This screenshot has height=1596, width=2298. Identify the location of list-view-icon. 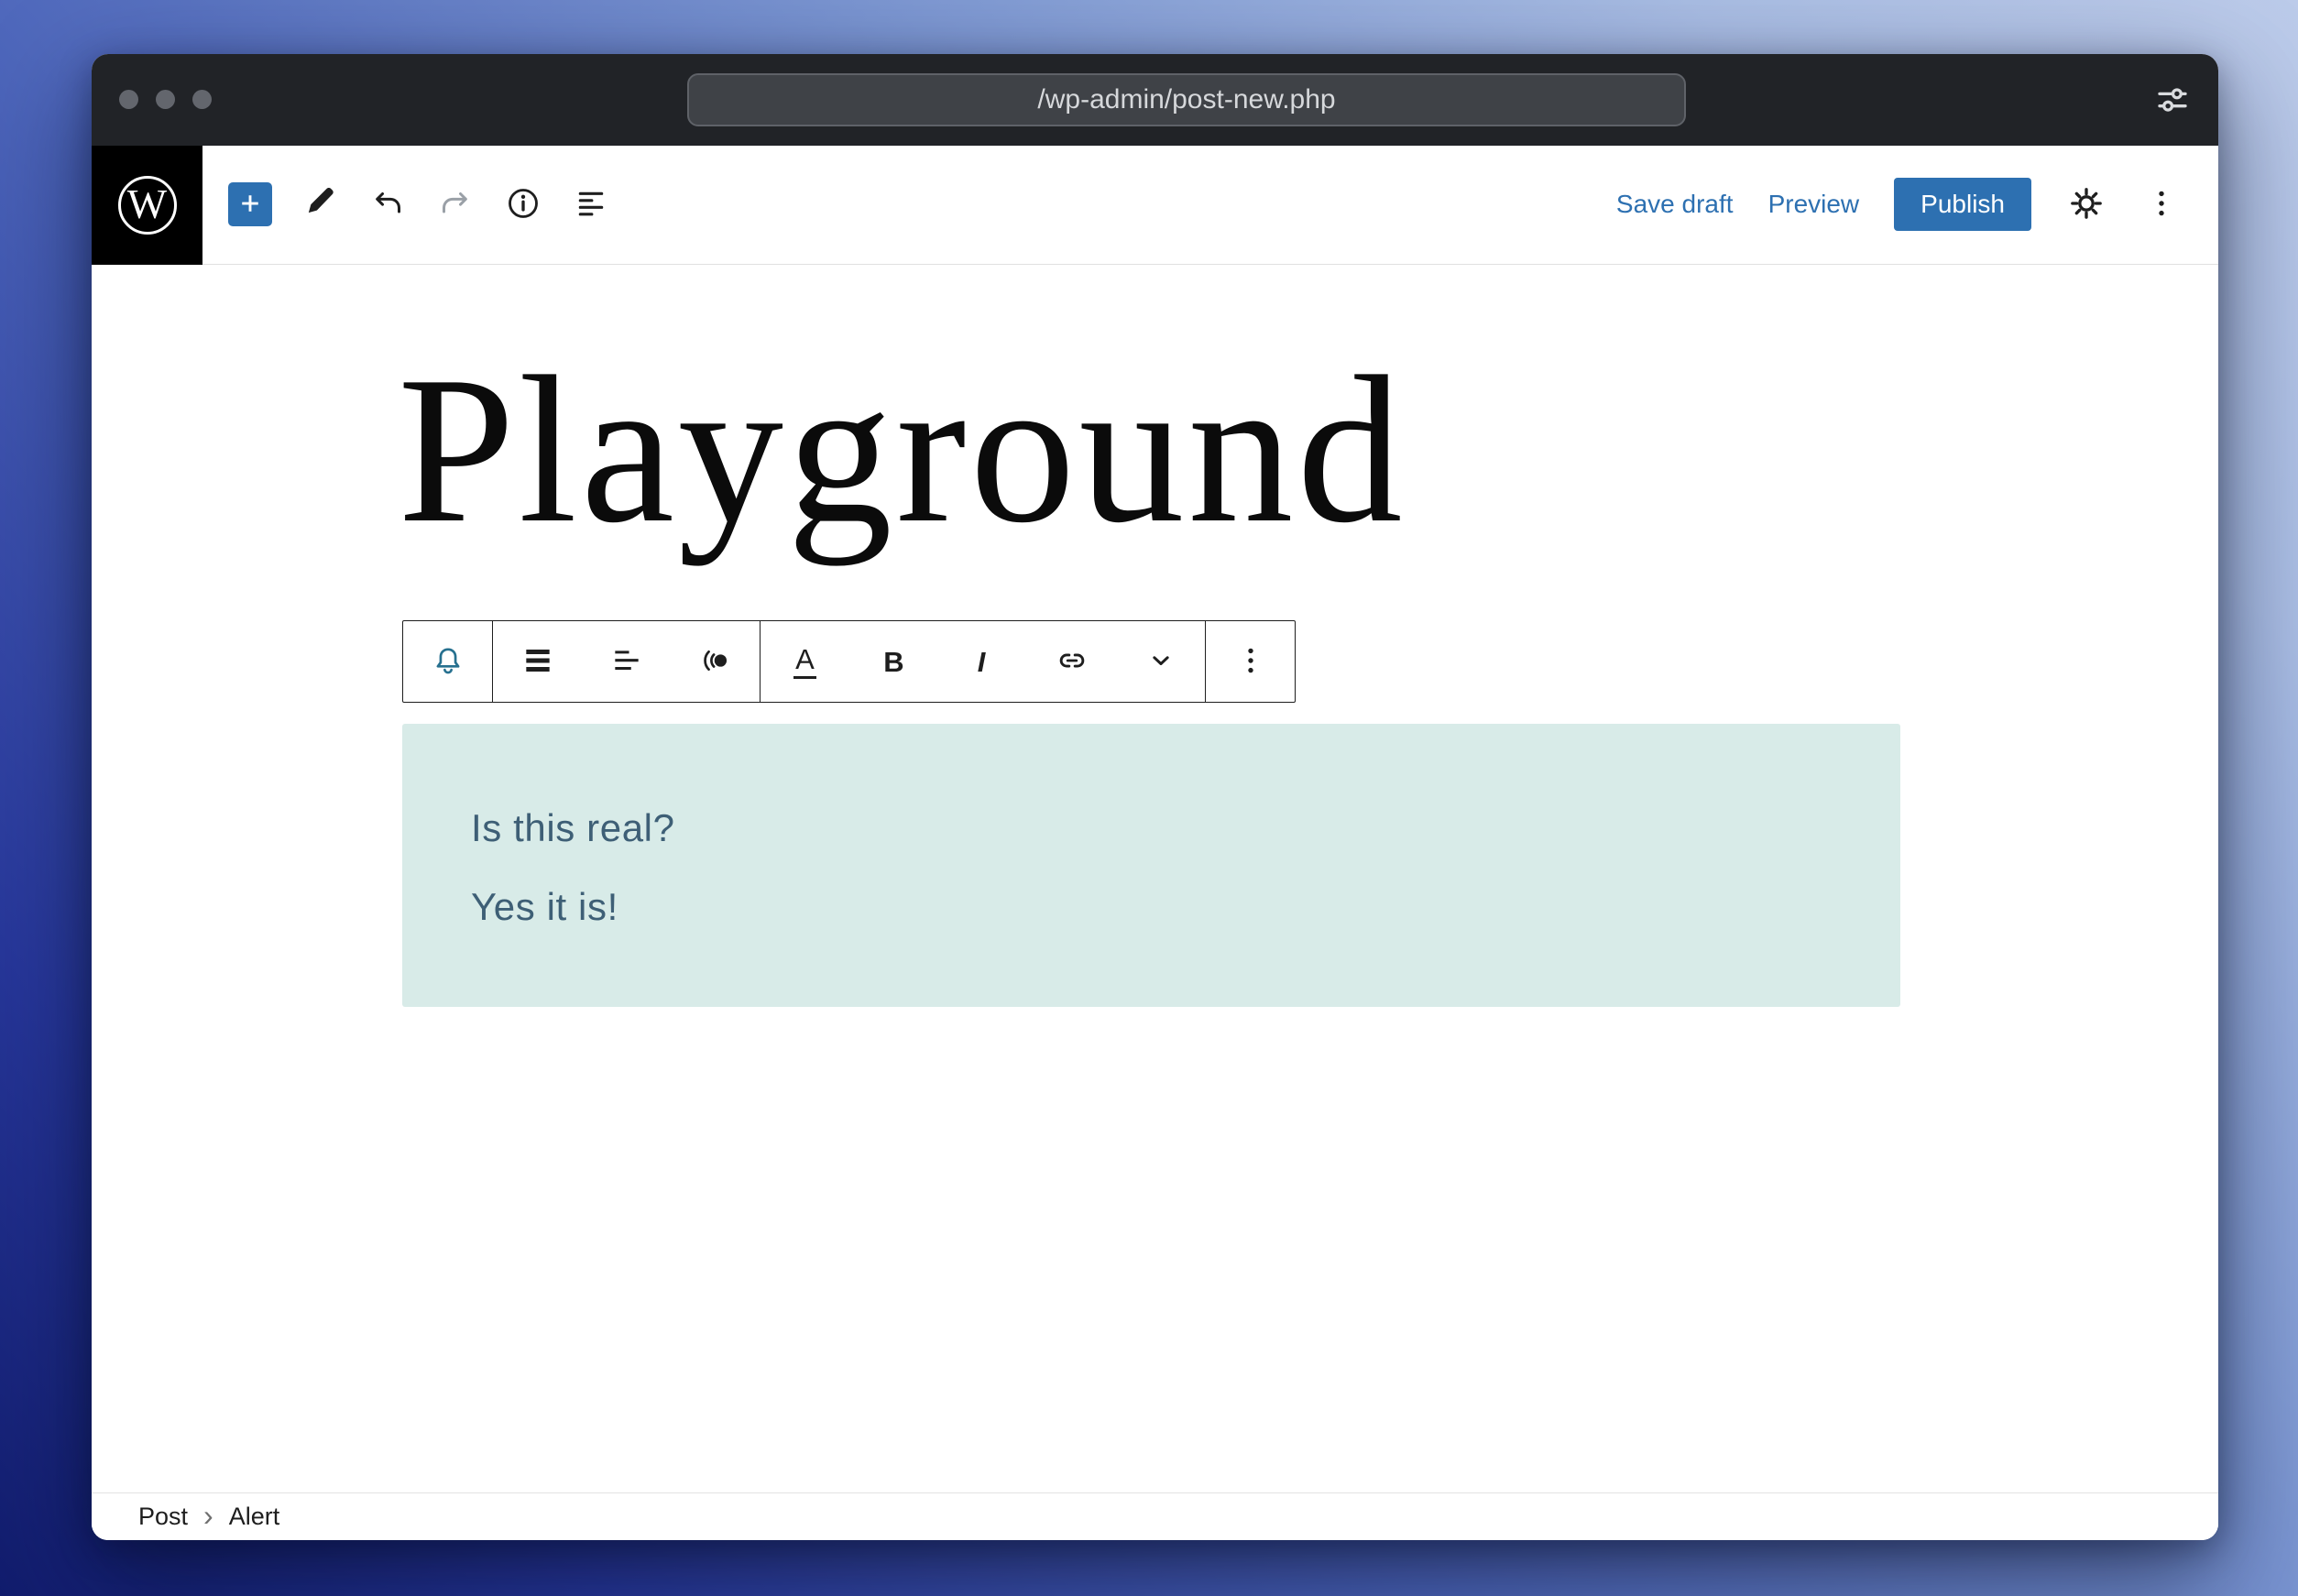
(591, 204).